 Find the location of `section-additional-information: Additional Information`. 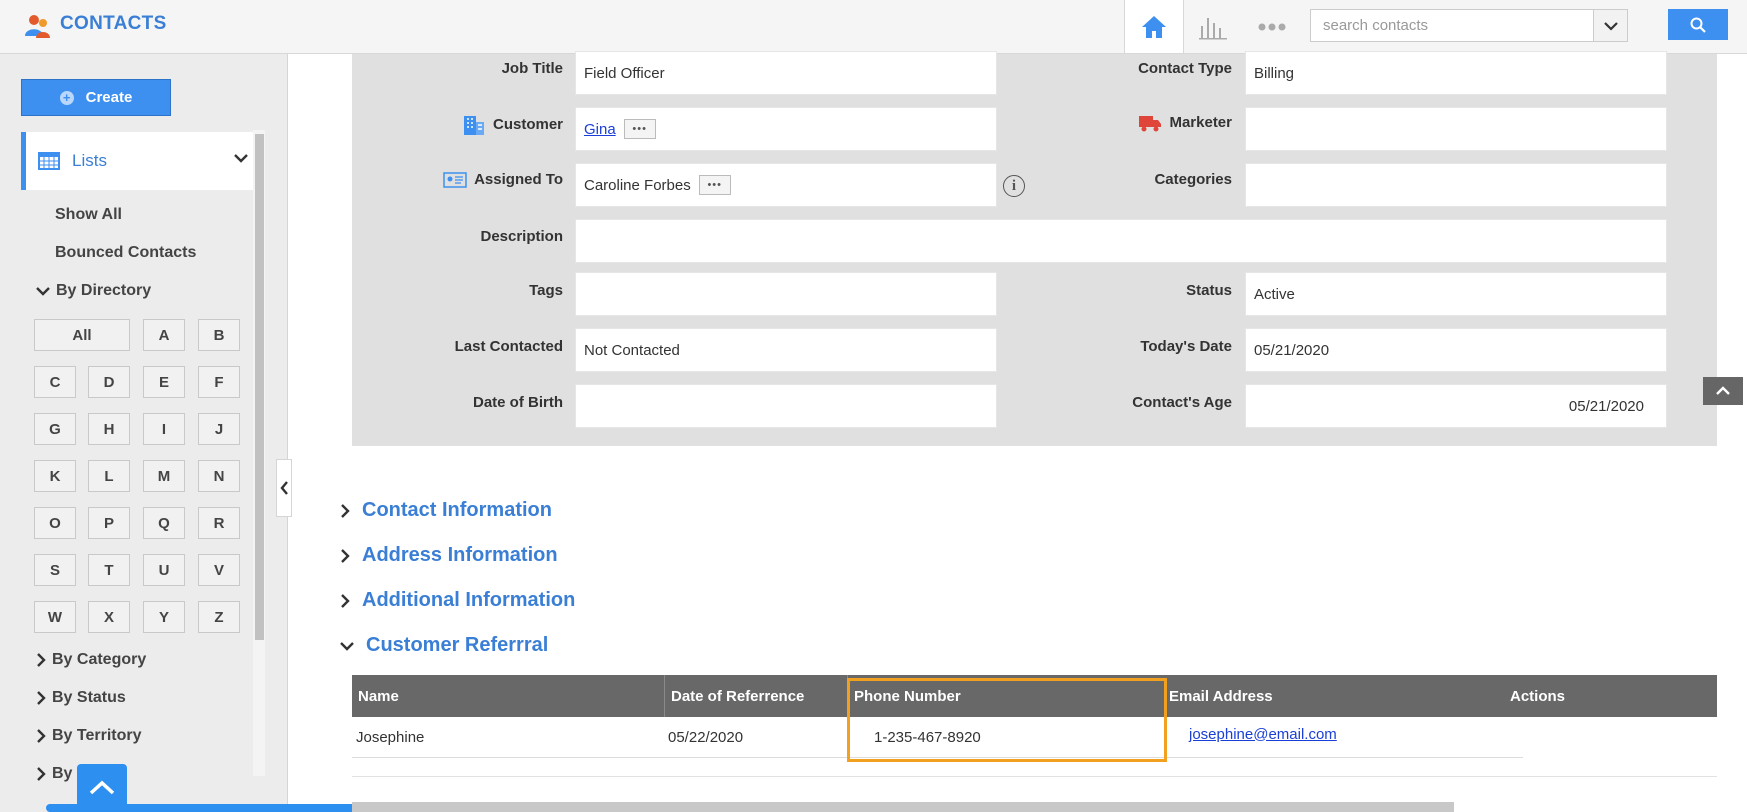

section-additional-information: Additional Information is located at coordinates (457, 600).